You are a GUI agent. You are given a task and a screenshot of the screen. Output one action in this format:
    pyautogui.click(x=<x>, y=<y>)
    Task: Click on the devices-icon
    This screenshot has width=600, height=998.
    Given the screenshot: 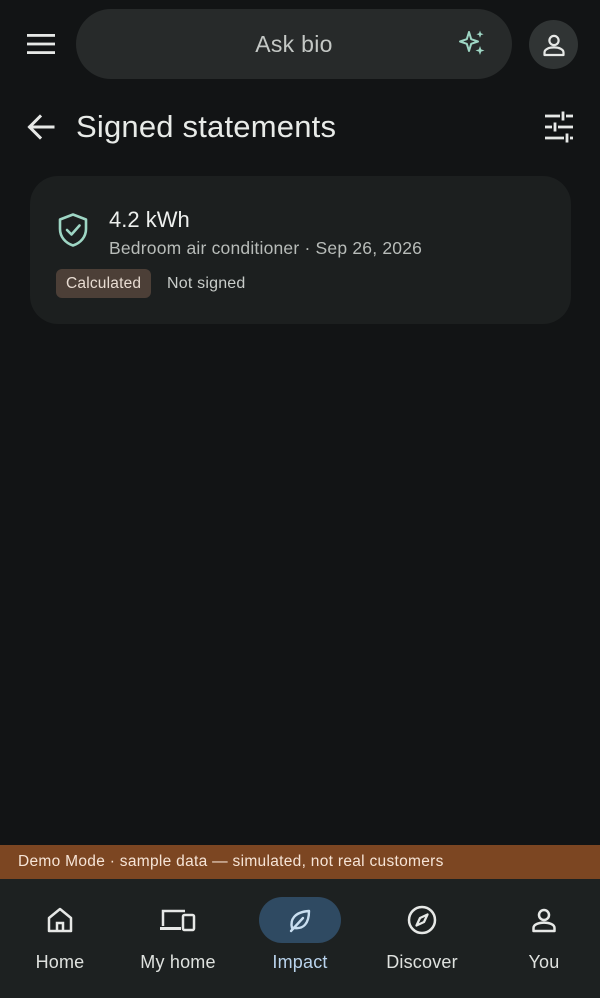 What is the action you would take?
    pyautogui.click(x=178, y=920)
    